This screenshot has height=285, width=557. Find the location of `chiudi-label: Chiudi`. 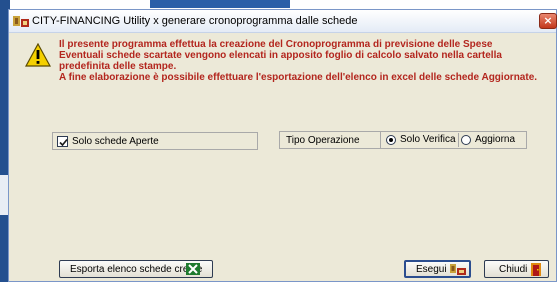

chiudi-label: Chiudi is located at coordinates (513, 269).